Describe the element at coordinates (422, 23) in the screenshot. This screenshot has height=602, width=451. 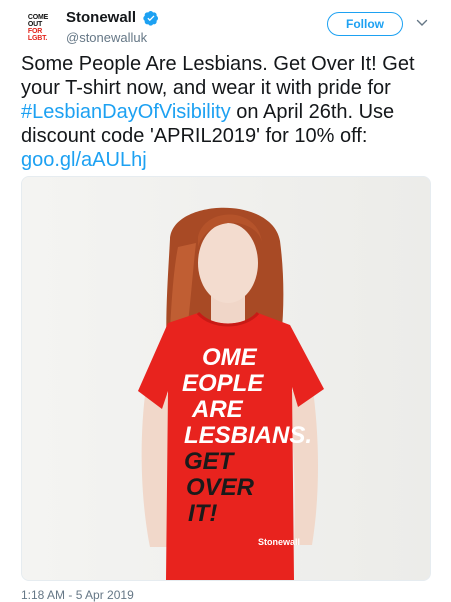
I see `chevron-down-icon` at that location.